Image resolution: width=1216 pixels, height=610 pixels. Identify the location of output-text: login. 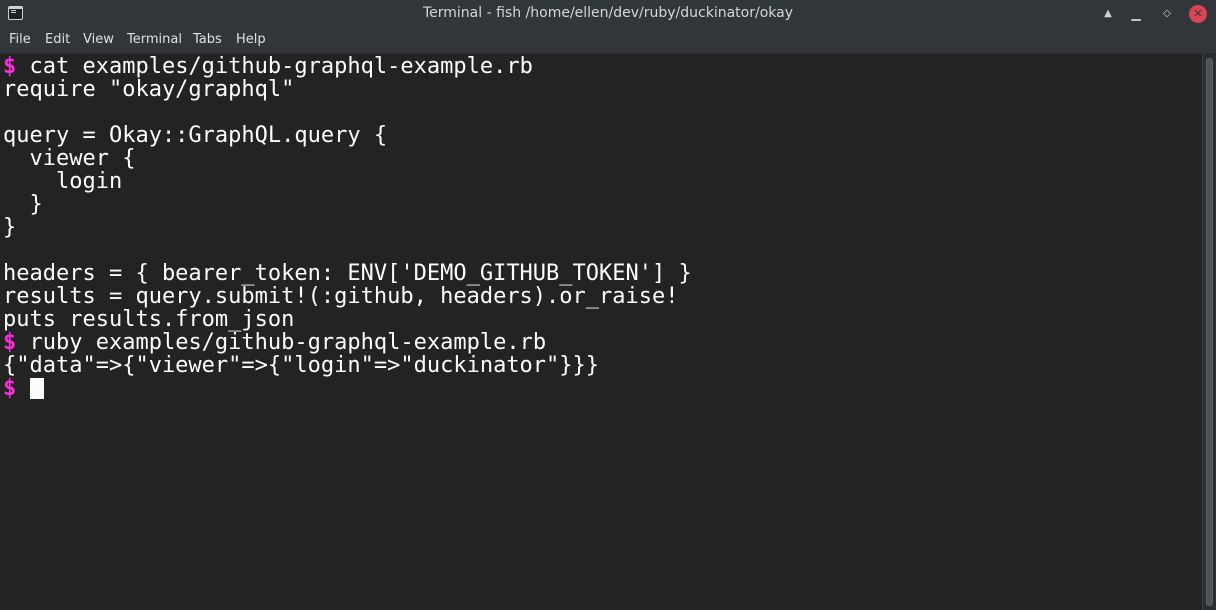
(63, 181).